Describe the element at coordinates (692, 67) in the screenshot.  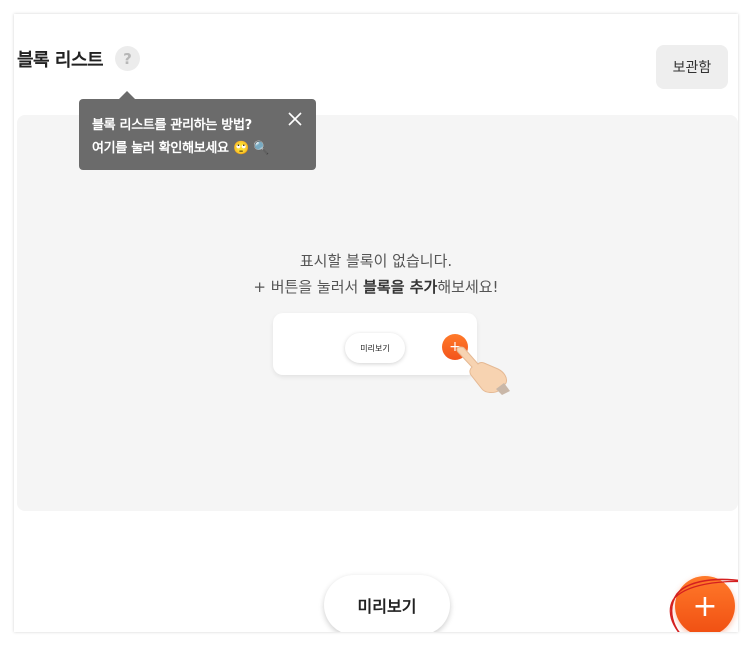
I see `archive-button: 보관함` at that location.